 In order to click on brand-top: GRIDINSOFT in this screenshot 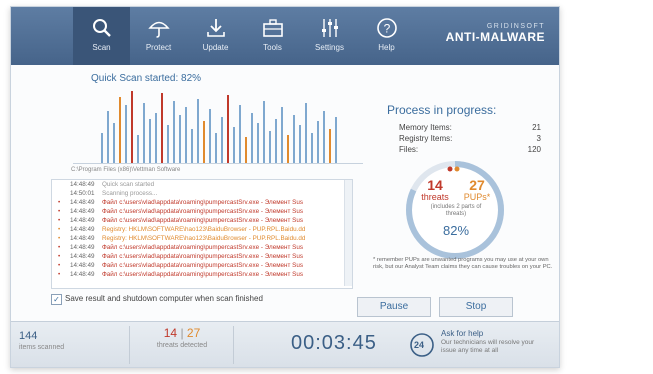, I will do `click(515, 26)`.